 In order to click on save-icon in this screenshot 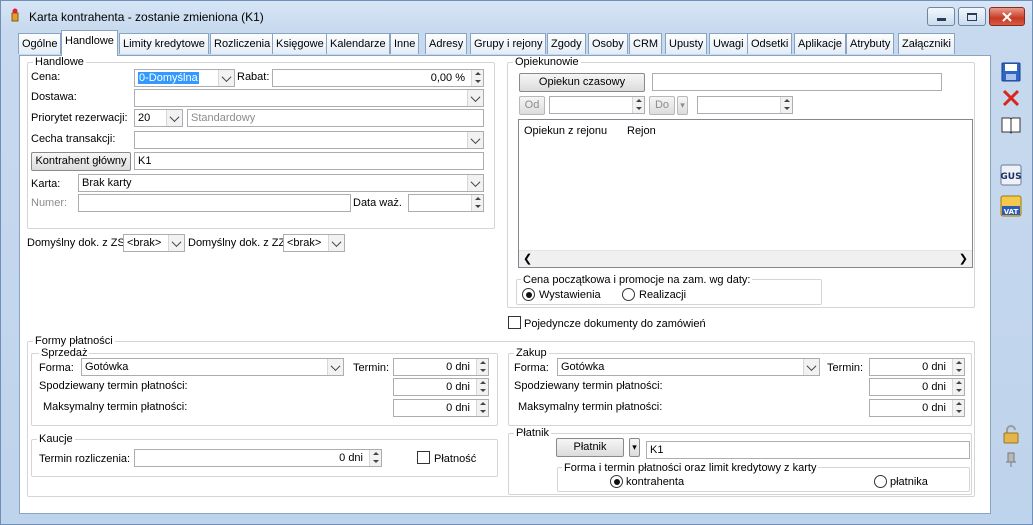, I will do `click(1011, 72)`.